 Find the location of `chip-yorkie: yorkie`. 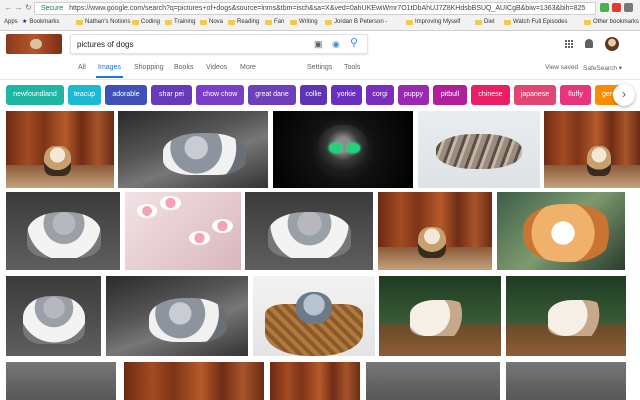

chip-yorkie: yorkie is located at coordinates (346, 95).